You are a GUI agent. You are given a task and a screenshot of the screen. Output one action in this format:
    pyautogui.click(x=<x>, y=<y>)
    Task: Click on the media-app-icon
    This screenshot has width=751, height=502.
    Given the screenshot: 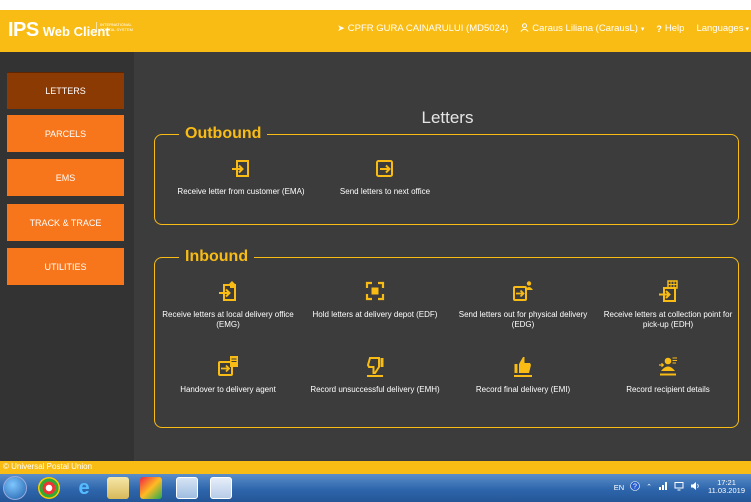 What is the action you would take?
    pyautogui.click(x=151, y=488)
    